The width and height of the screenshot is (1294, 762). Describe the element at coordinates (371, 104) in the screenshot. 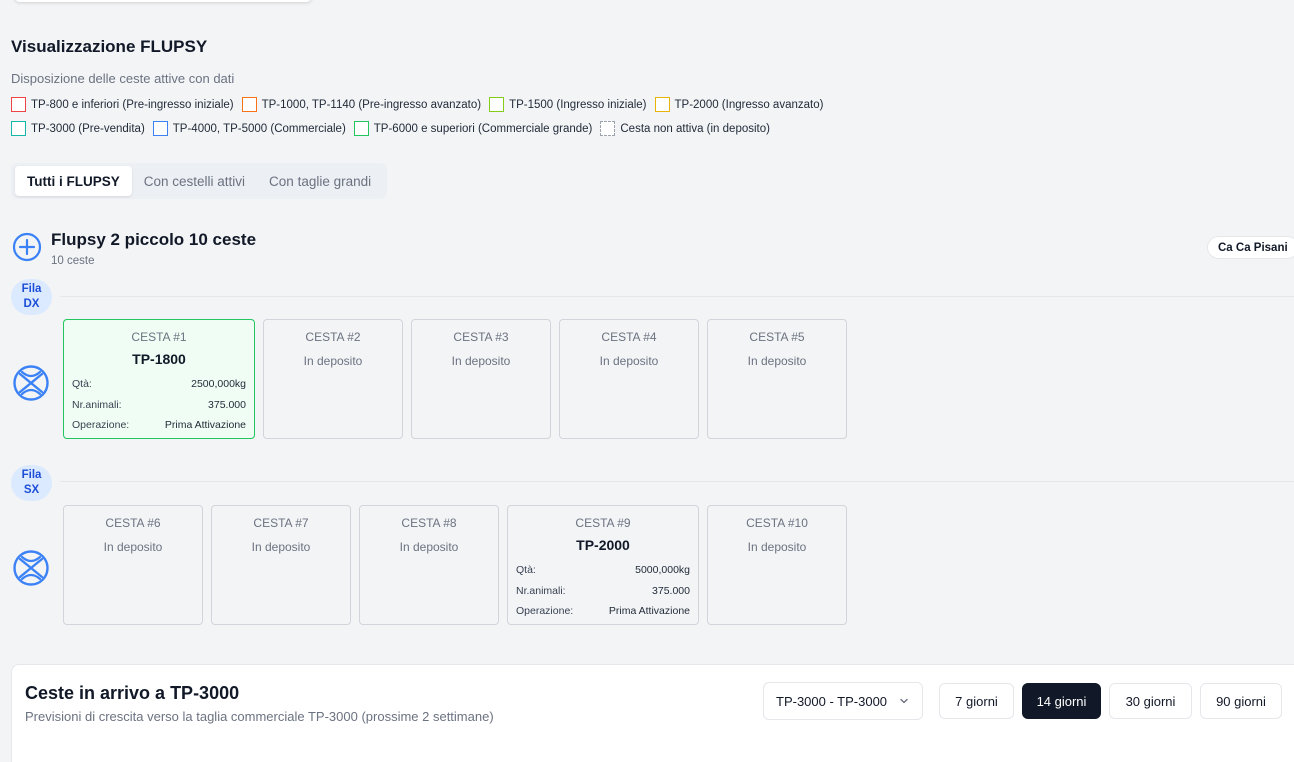

I see `legend-label: TP-1000, TP-1140 (Pre-ingresso avanzato)` at that location.